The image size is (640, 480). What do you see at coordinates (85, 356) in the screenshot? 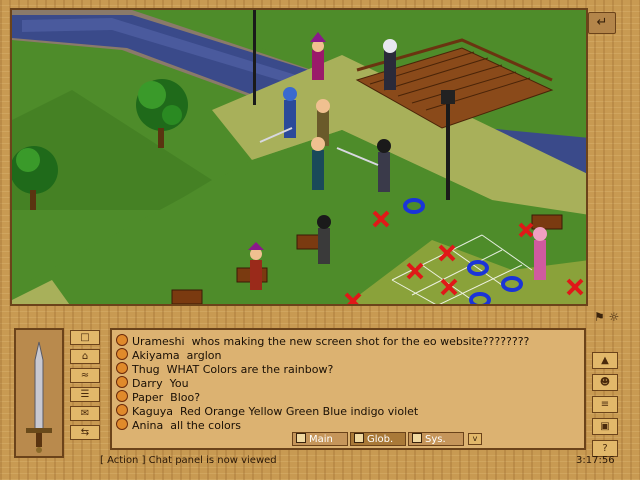
I see `home-icon: ⌂` at bounding box center [85, 356].